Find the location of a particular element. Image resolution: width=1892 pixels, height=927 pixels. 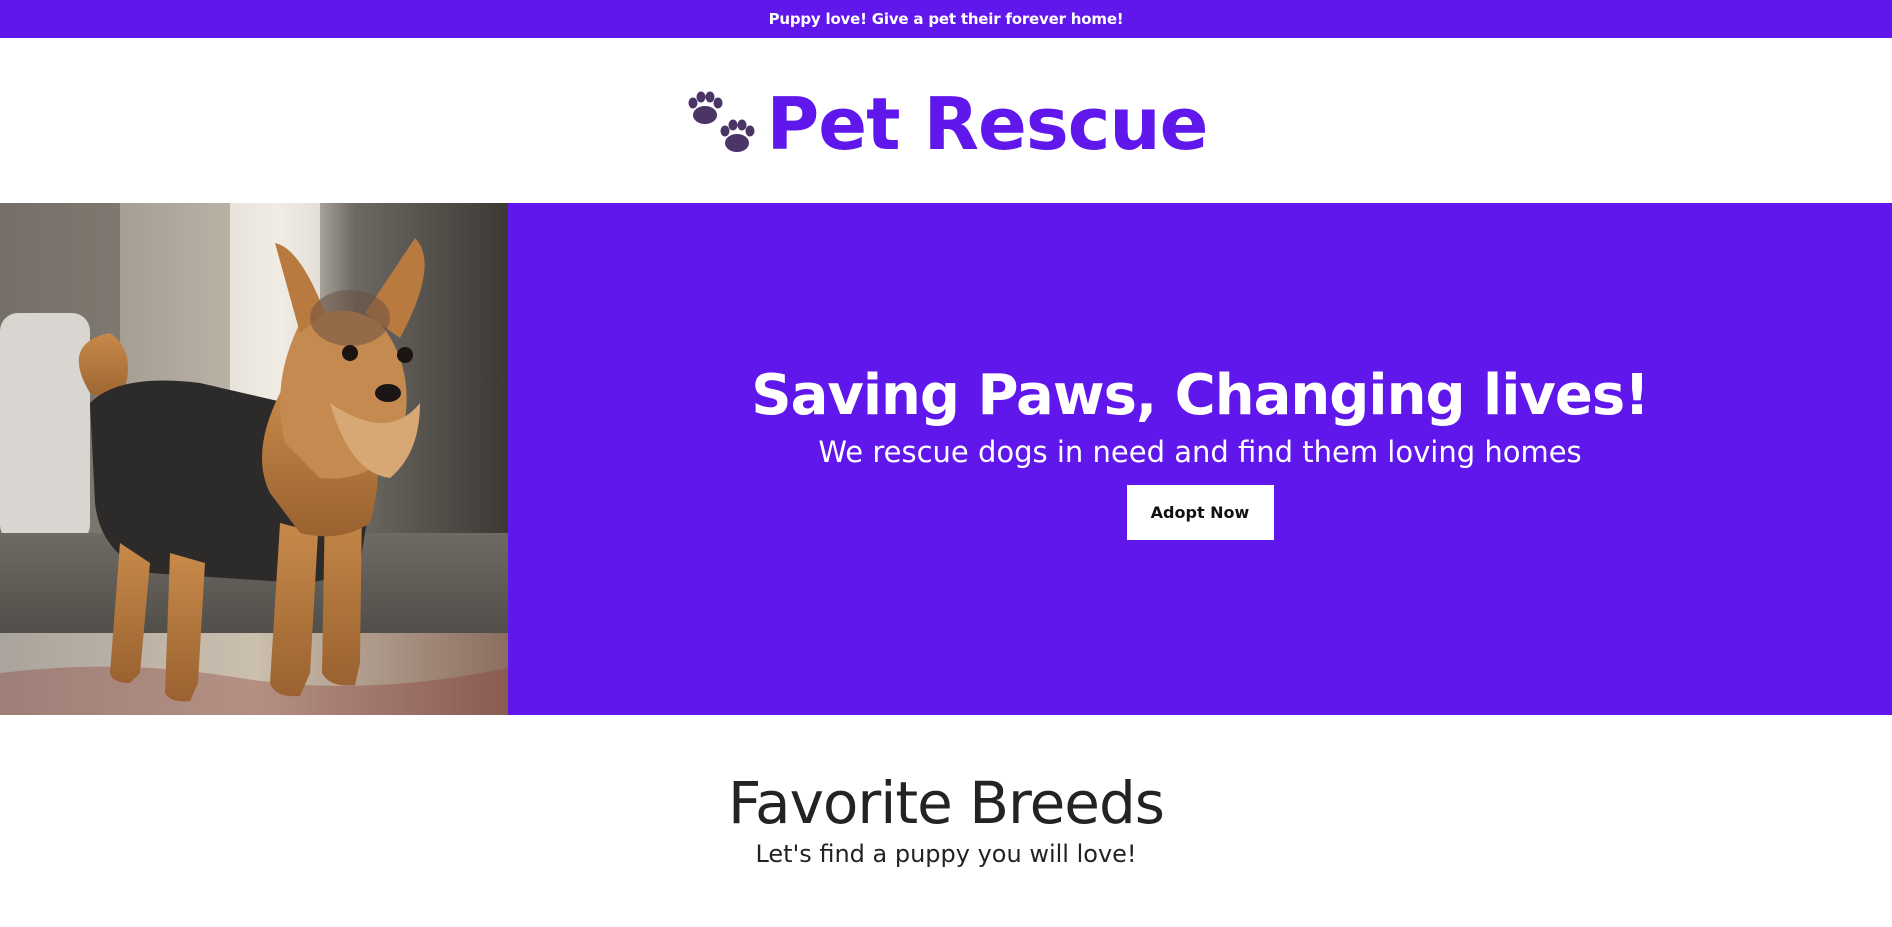

brand-name: Pet Rescue is located at coordinates (987, 123).